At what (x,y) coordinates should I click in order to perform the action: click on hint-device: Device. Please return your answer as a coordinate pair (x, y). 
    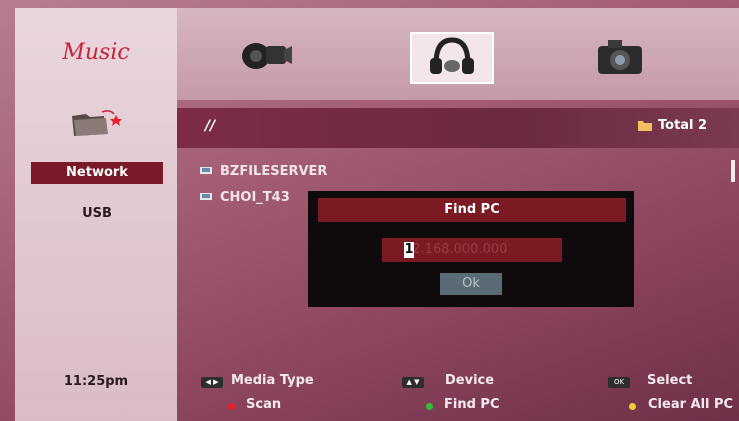
    Looking at the image, I should click on (470, 380).